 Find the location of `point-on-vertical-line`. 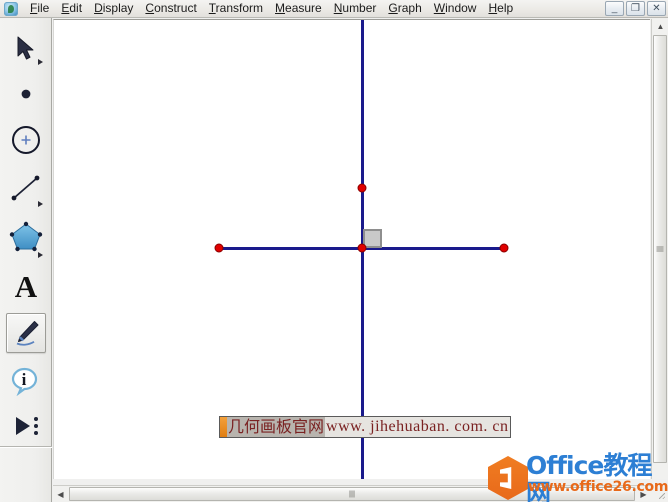

point-on-vertical-line is located at coordinates (362, 188).